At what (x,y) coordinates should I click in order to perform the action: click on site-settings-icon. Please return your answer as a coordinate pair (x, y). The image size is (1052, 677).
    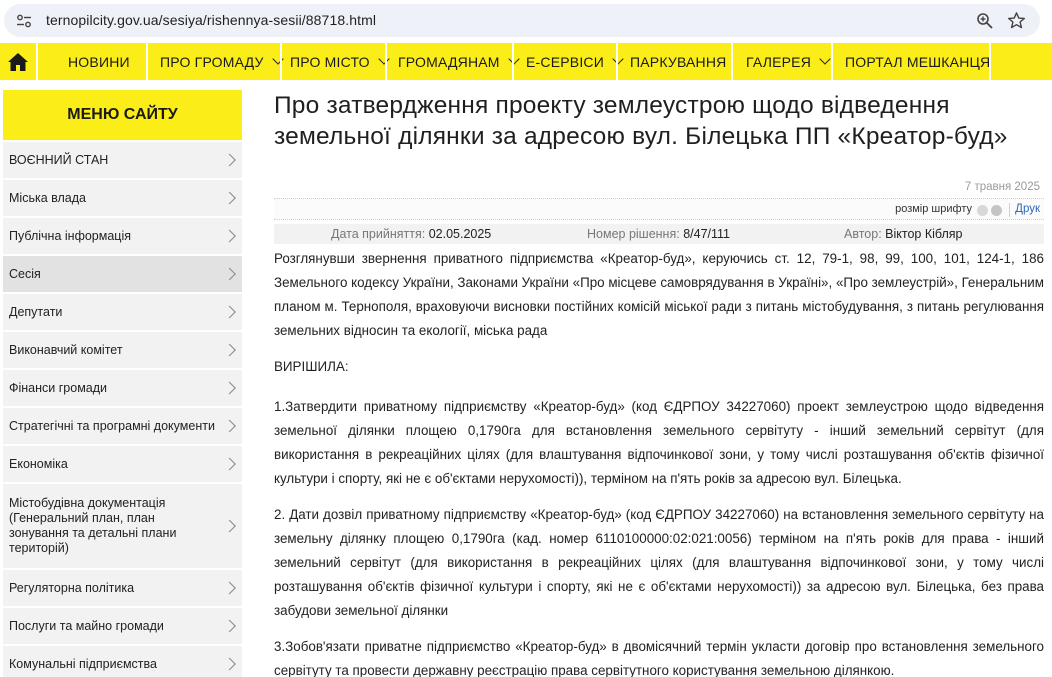
    Looking at the image, I should click on (24, 21).